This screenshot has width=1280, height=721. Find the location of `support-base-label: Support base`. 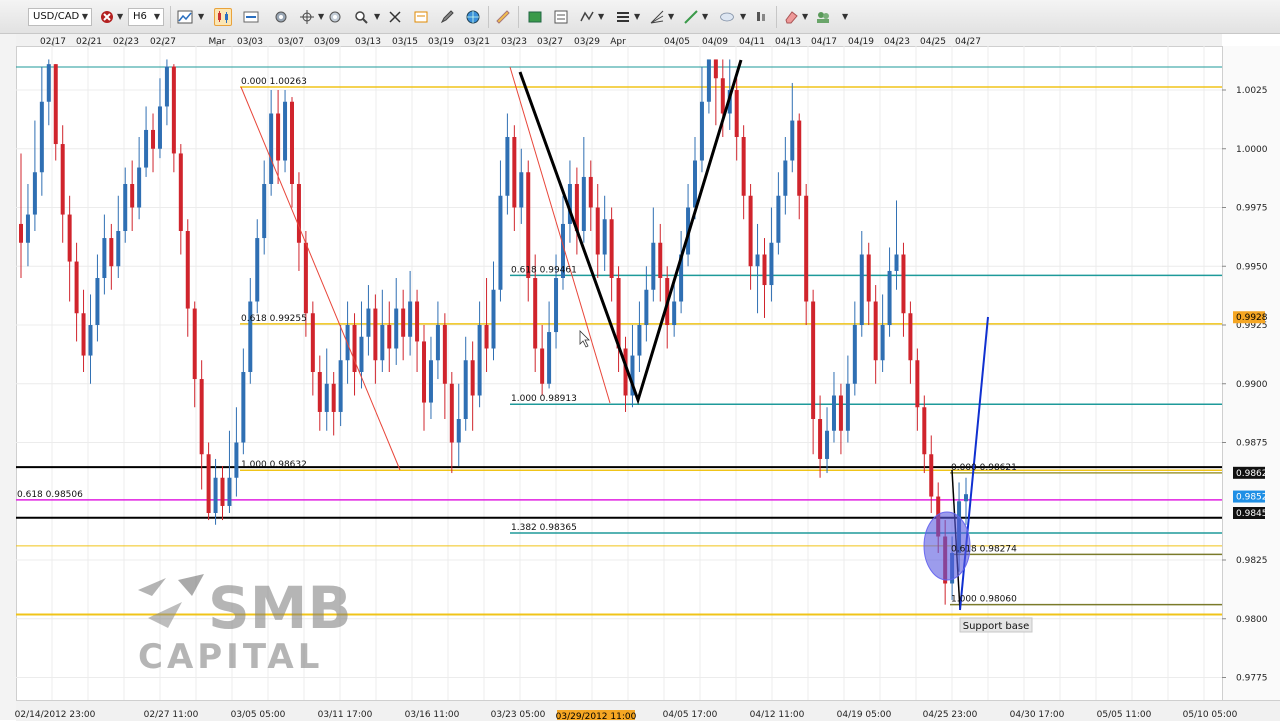

support-base-label: Support base is located at coordinates (996, 625).